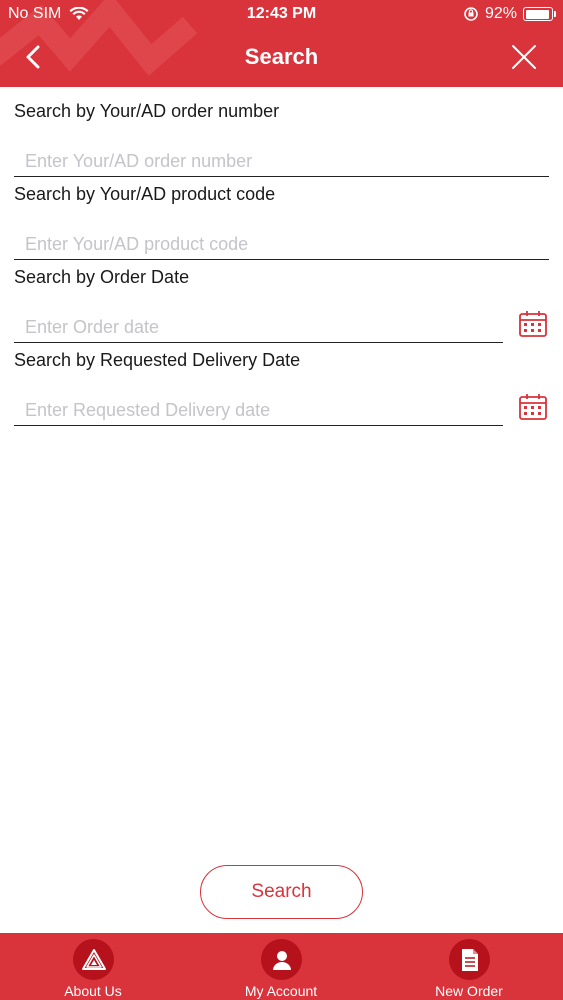  I want to click on tab-my-account: My Account, so click(281, 966).